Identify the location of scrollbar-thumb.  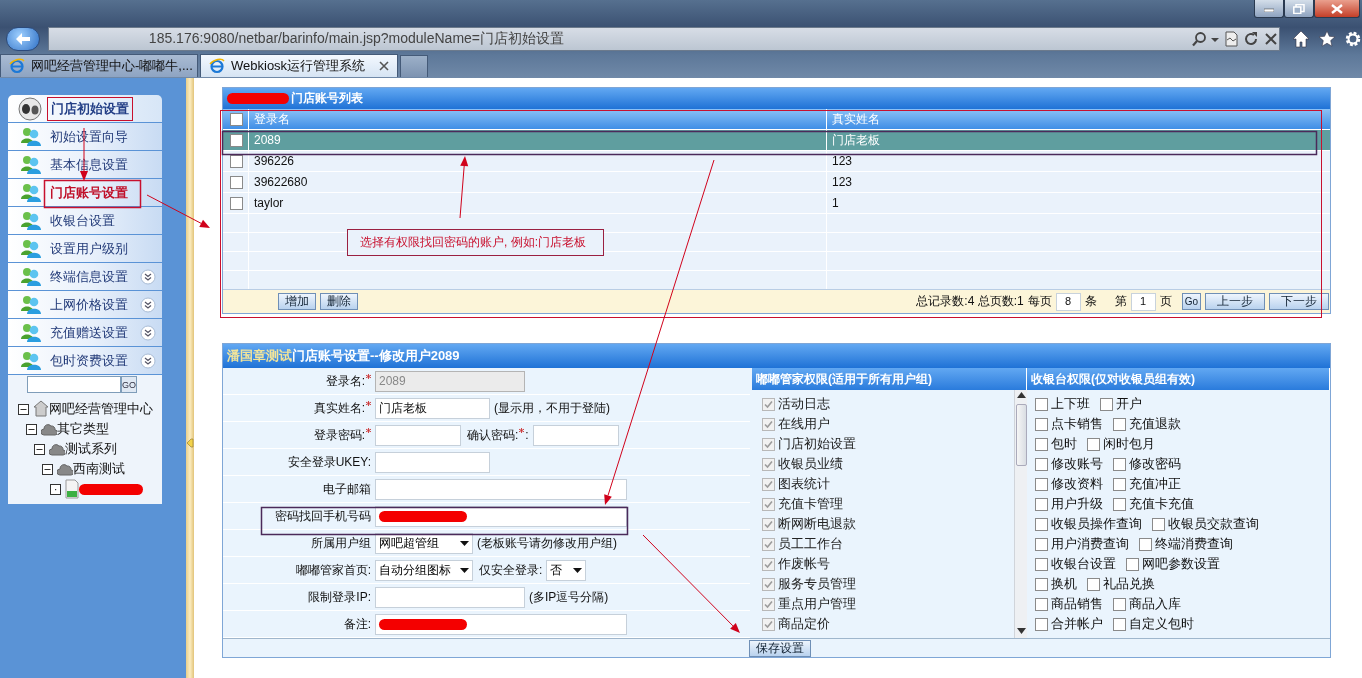
(1021, 435).